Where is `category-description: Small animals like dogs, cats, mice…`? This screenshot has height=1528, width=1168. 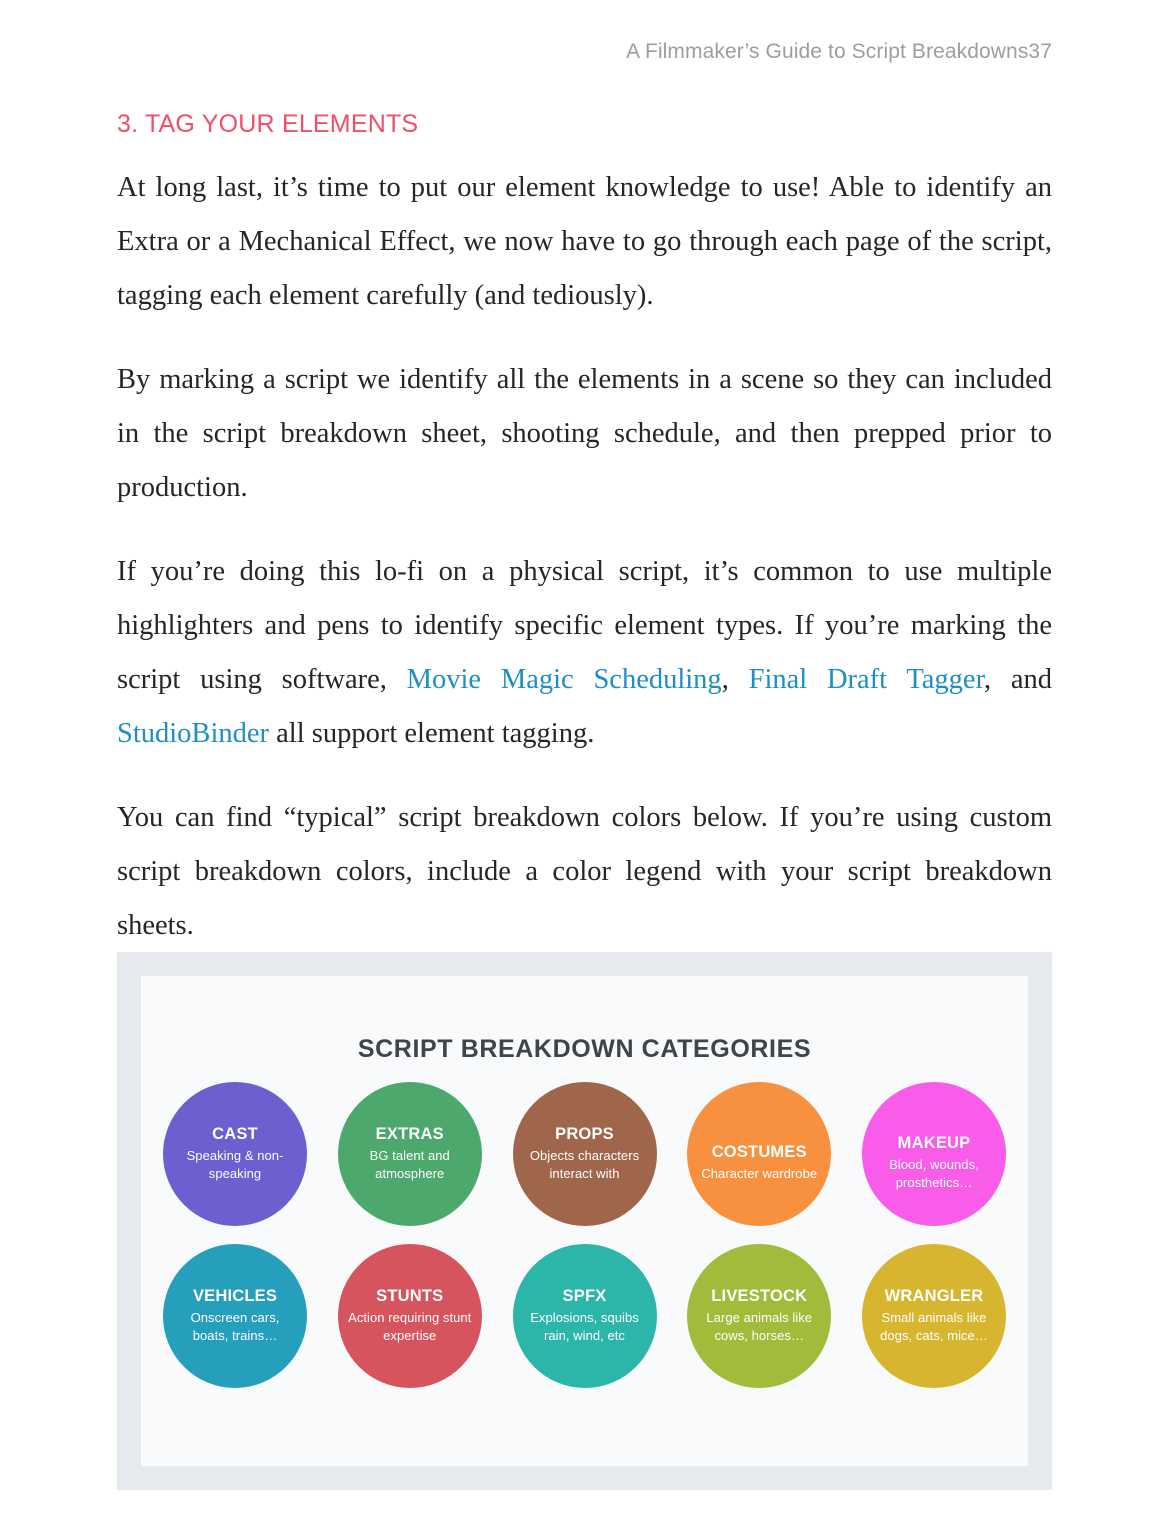
category-description: Small animals like dogs, cats, mice… is located at coordinates (934, 1326).